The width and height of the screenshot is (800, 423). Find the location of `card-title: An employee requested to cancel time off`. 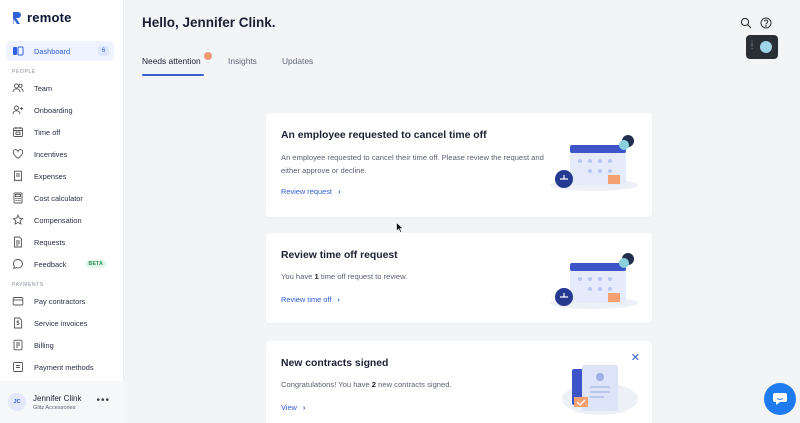

card-title: An employee requested to cancel time off is located at coordinates (384, 135).